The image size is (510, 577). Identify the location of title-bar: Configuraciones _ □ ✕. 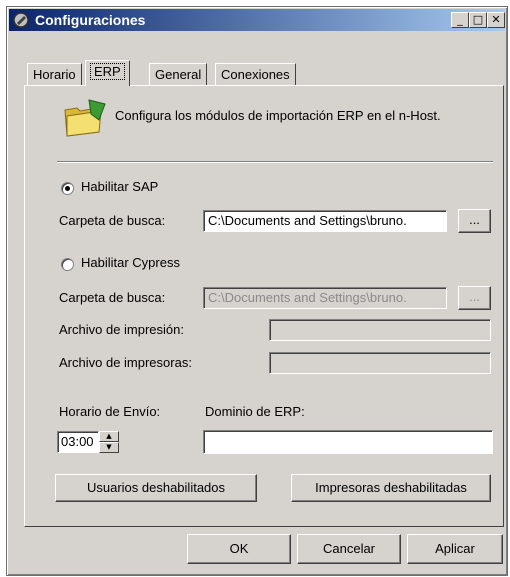
(257, 20).